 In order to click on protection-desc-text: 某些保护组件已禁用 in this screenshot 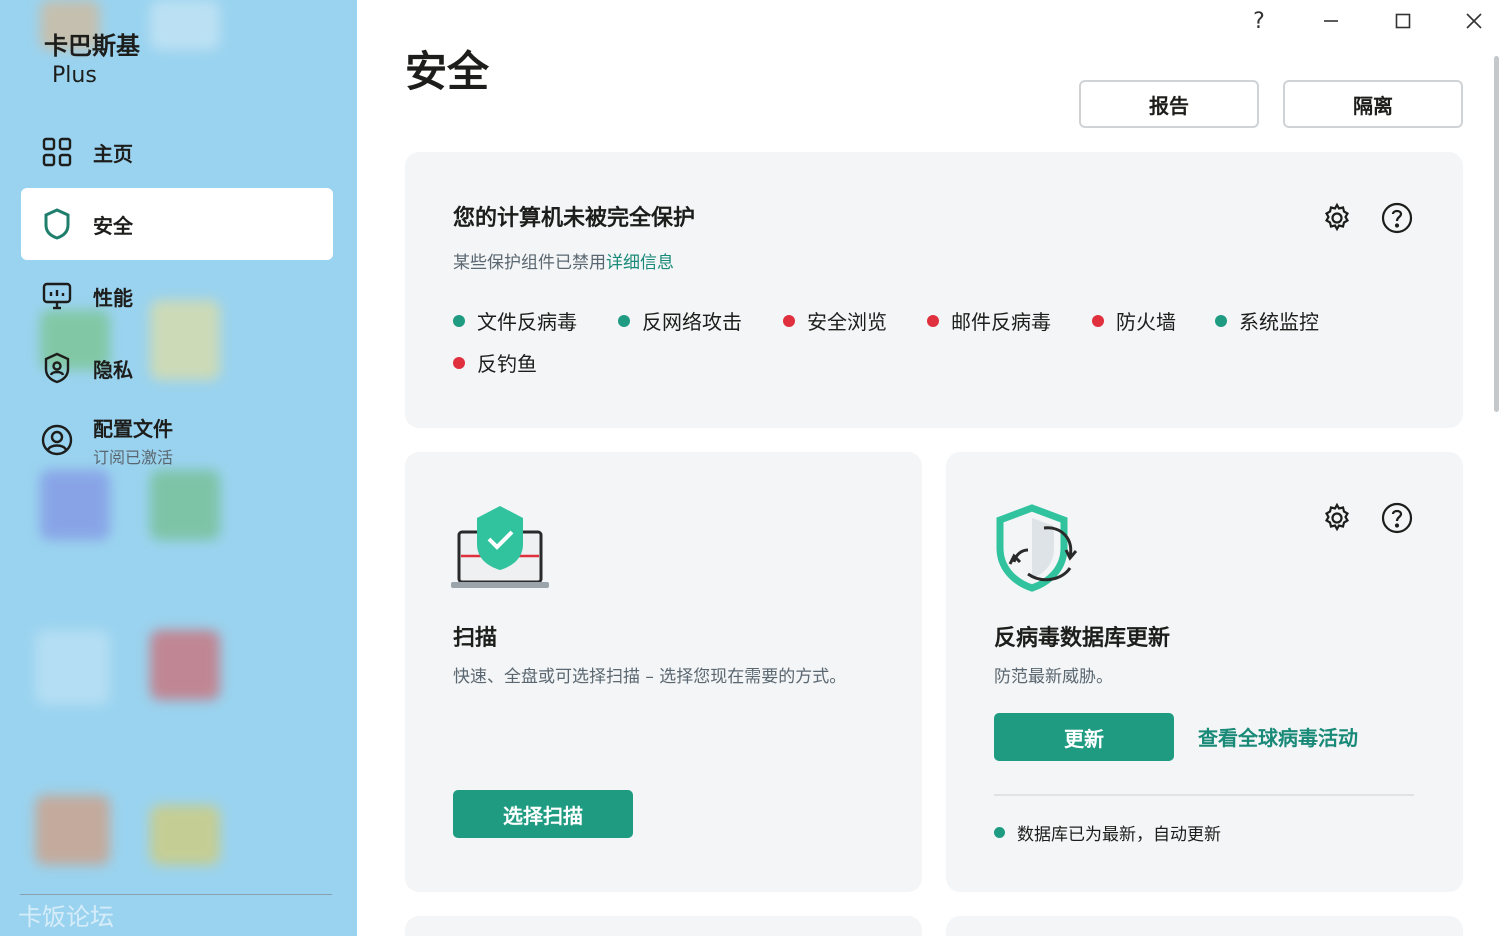, I will do `click(529, 263)`.